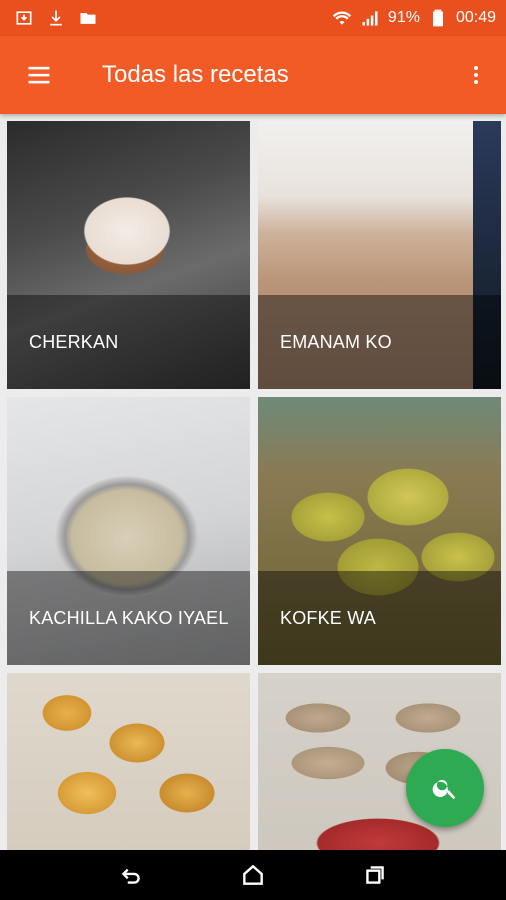 The image size is (506, 900). I want to click on home-icon, so click(253, 874).